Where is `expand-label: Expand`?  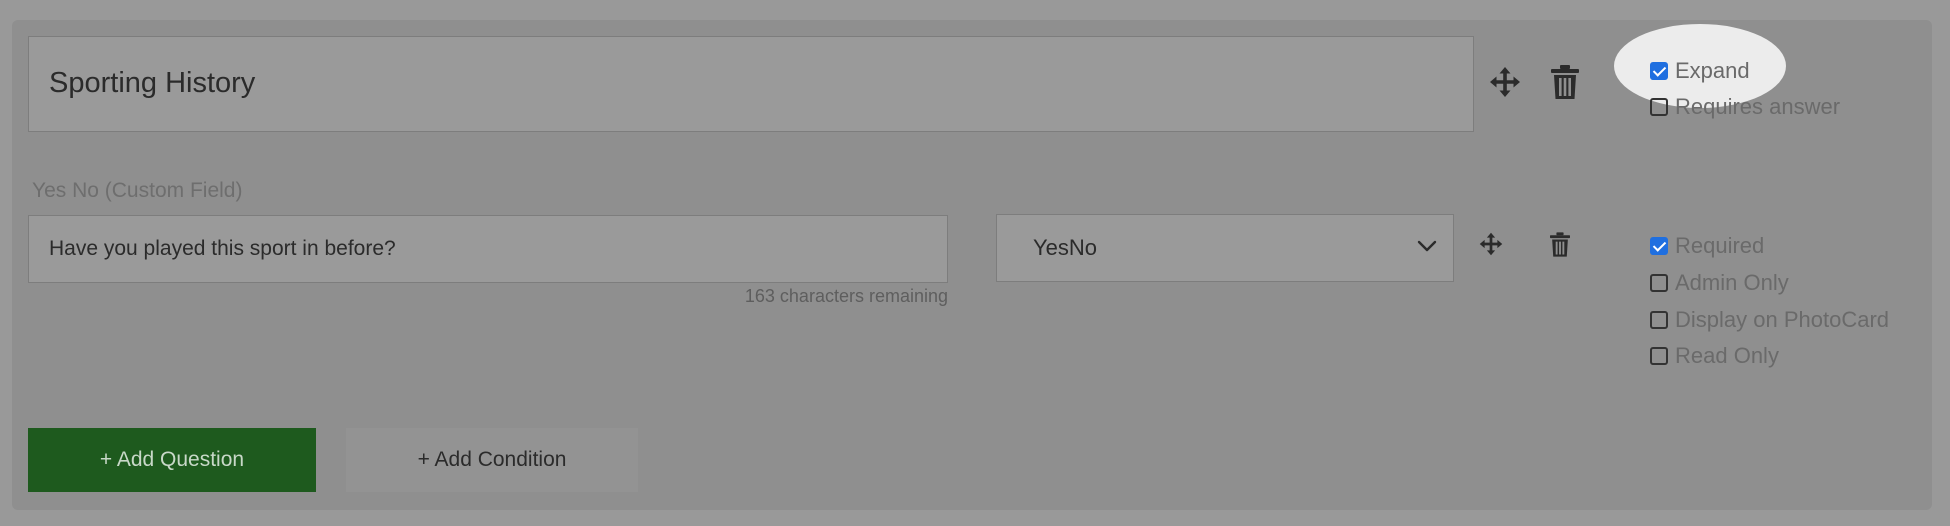
expand-label: Expand is located at coordinates (1712, 70).